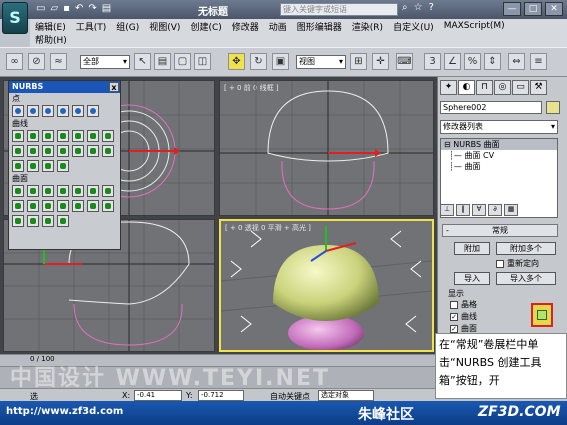 The image size is (567, 425). What do you see at coordinates (18, 206) in the screenshot?
I see `lathe-surface-icon` at bounding box center [18, 206].